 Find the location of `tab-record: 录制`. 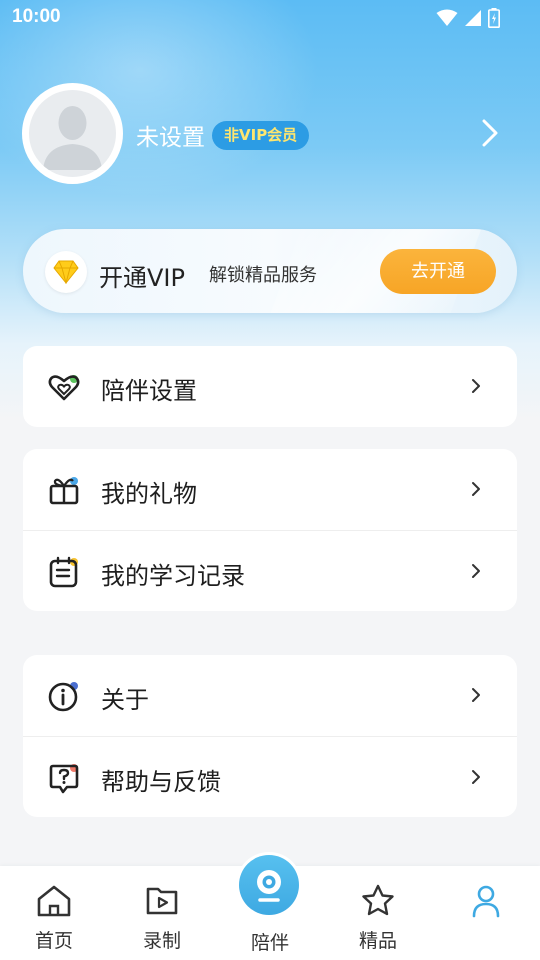

tab-record: 录制 is located at coordinates (162, 913).